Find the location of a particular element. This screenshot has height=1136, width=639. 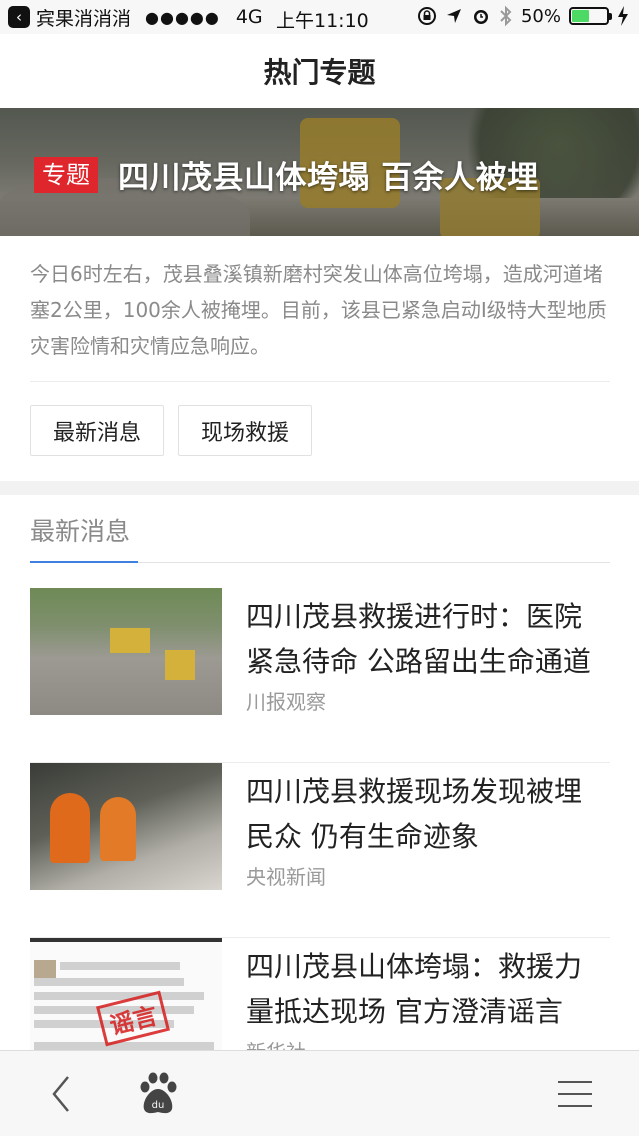

news-title: 四川茂县救援进行时：医院紧急待命 公路留出生命通道 is located at coordinates (418, 639).